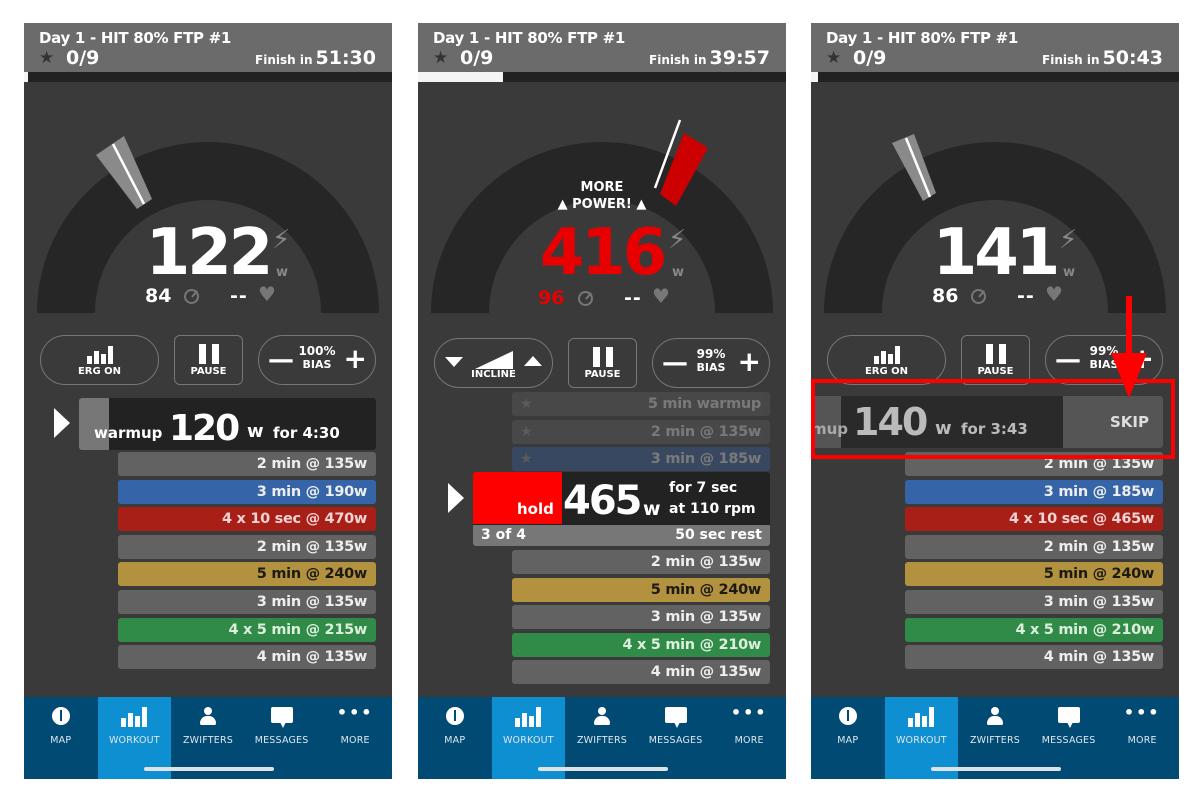  What do you see at coordinates (1068, 740) in the screenshot?
I see `nav-label: MESSAGES` at bounding box center [1068, 740].